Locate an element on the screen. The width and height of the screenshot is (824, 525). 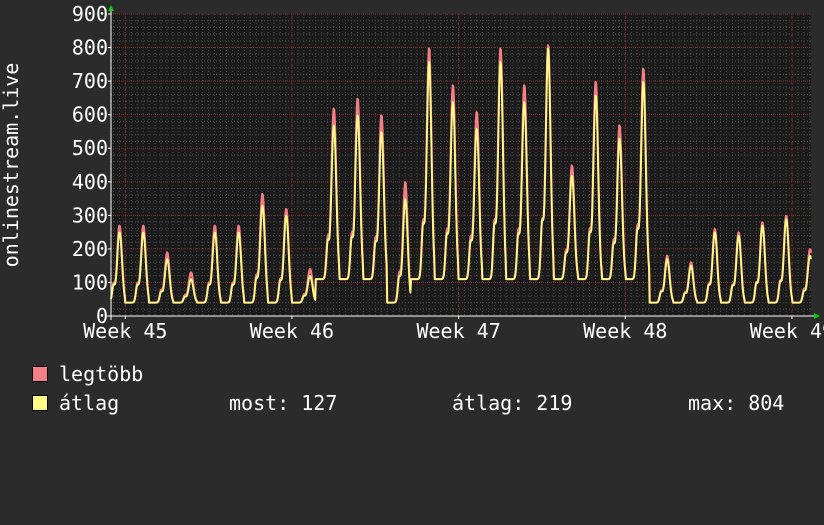
x-tick-label: Week 47 is located at coordinates (458, 331).